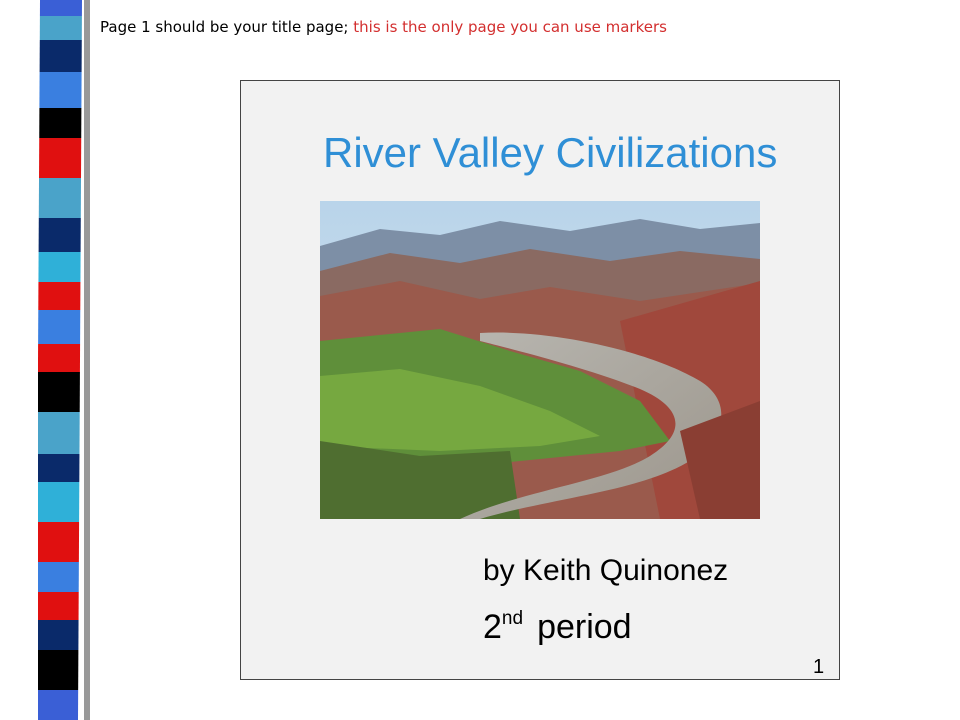 The width and height of the screenshot is (960, 720). What do you see at coordinates (606, 570) in the screenshot?
I see `author-byline: by Keith Quinonez` at bounding box center [606, 570].